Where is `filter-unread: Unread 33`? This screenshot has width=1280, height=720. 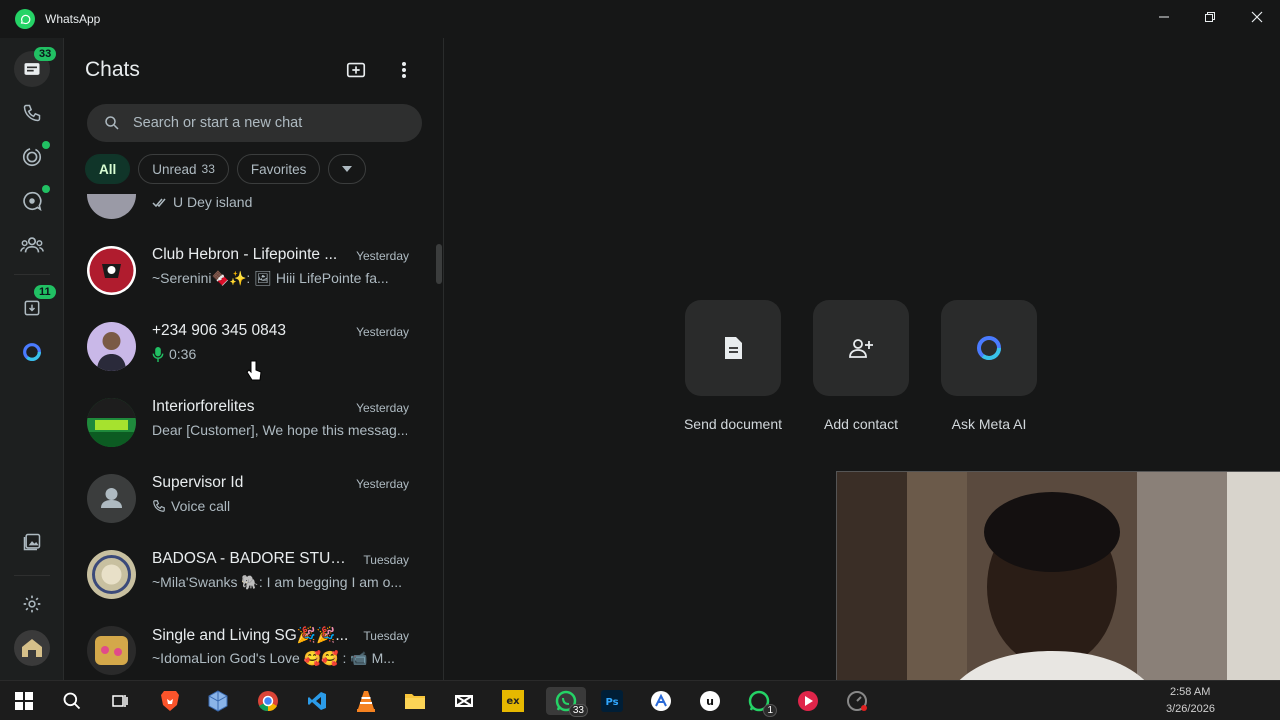 filter-unread: Unread 33 is located at coordinates (183, 169).